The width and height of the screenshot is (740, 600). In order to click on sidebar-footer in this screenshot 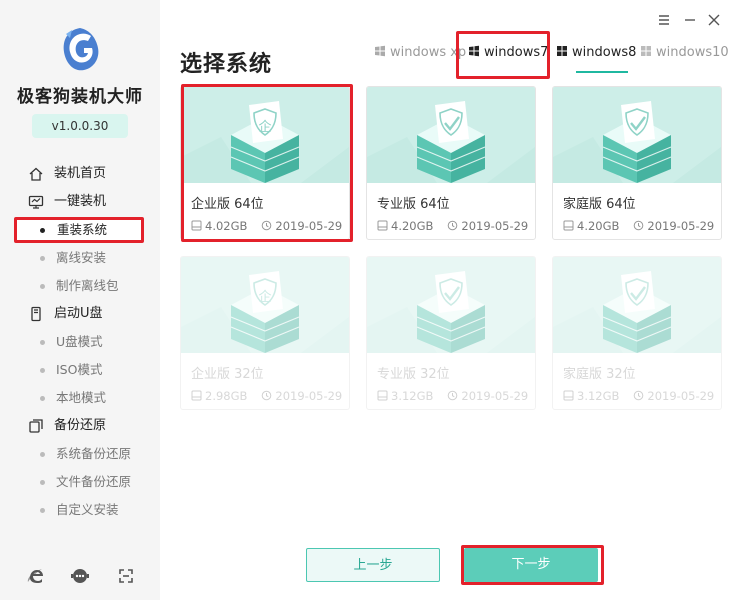, I will do `click(80, 576)`.